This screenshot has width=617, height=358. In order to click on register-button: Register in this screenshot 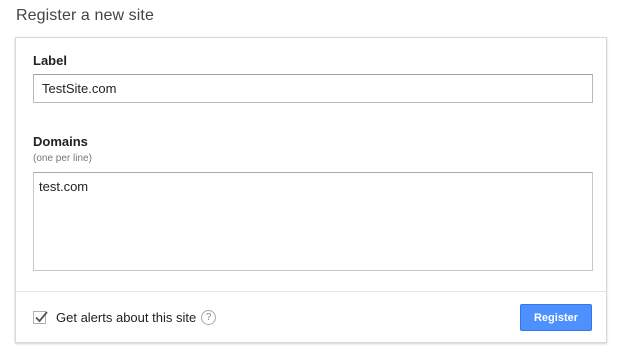, I will do `click(556, 317)`.